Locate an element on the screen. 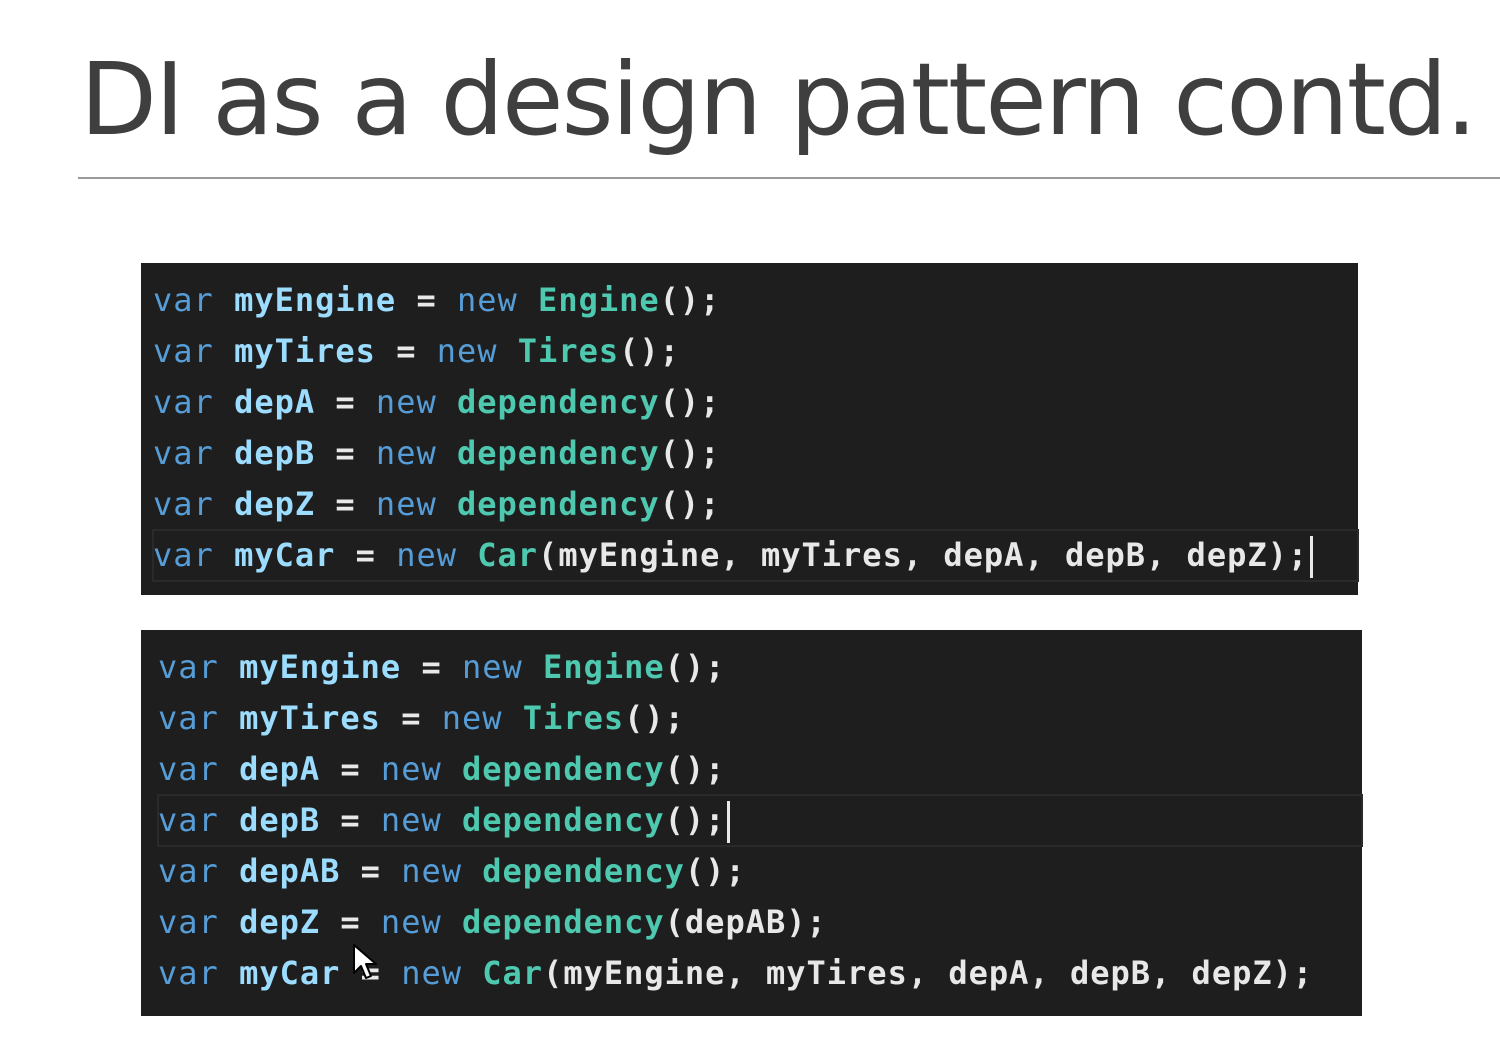  code-line: var depZ = new dependency(depAB); is located at coordinates (760, 922).